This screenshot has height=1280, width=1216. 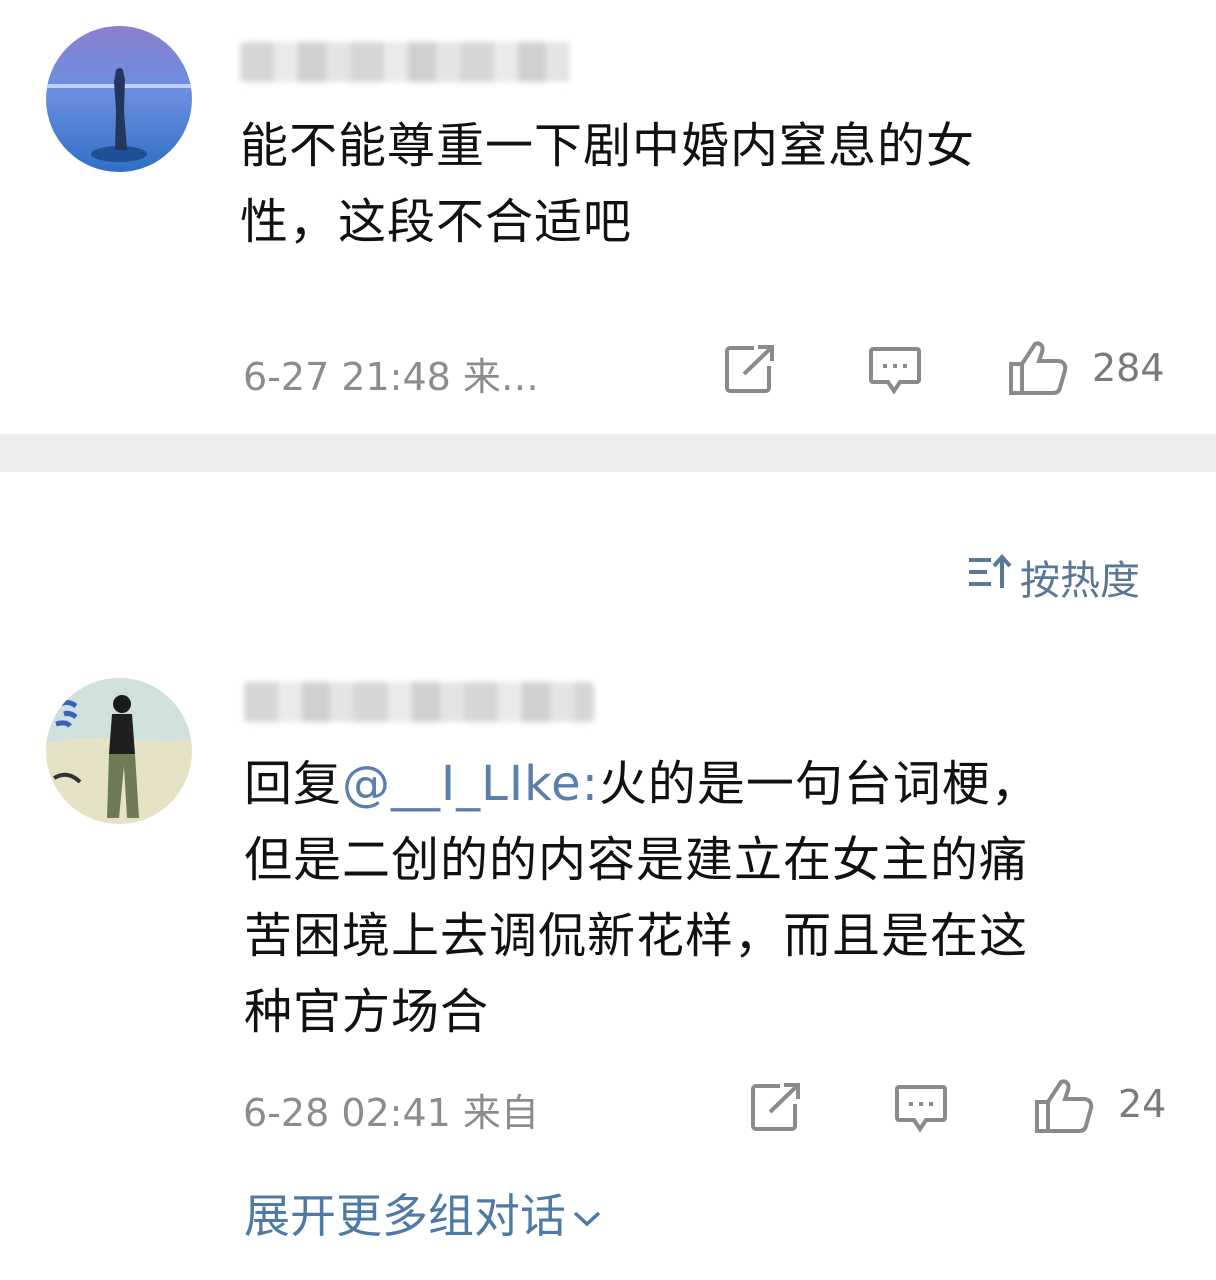 I want to click on comment-text-line: 苦困境上去调侃新花样，而且是在这, so click(x=636, y=936).